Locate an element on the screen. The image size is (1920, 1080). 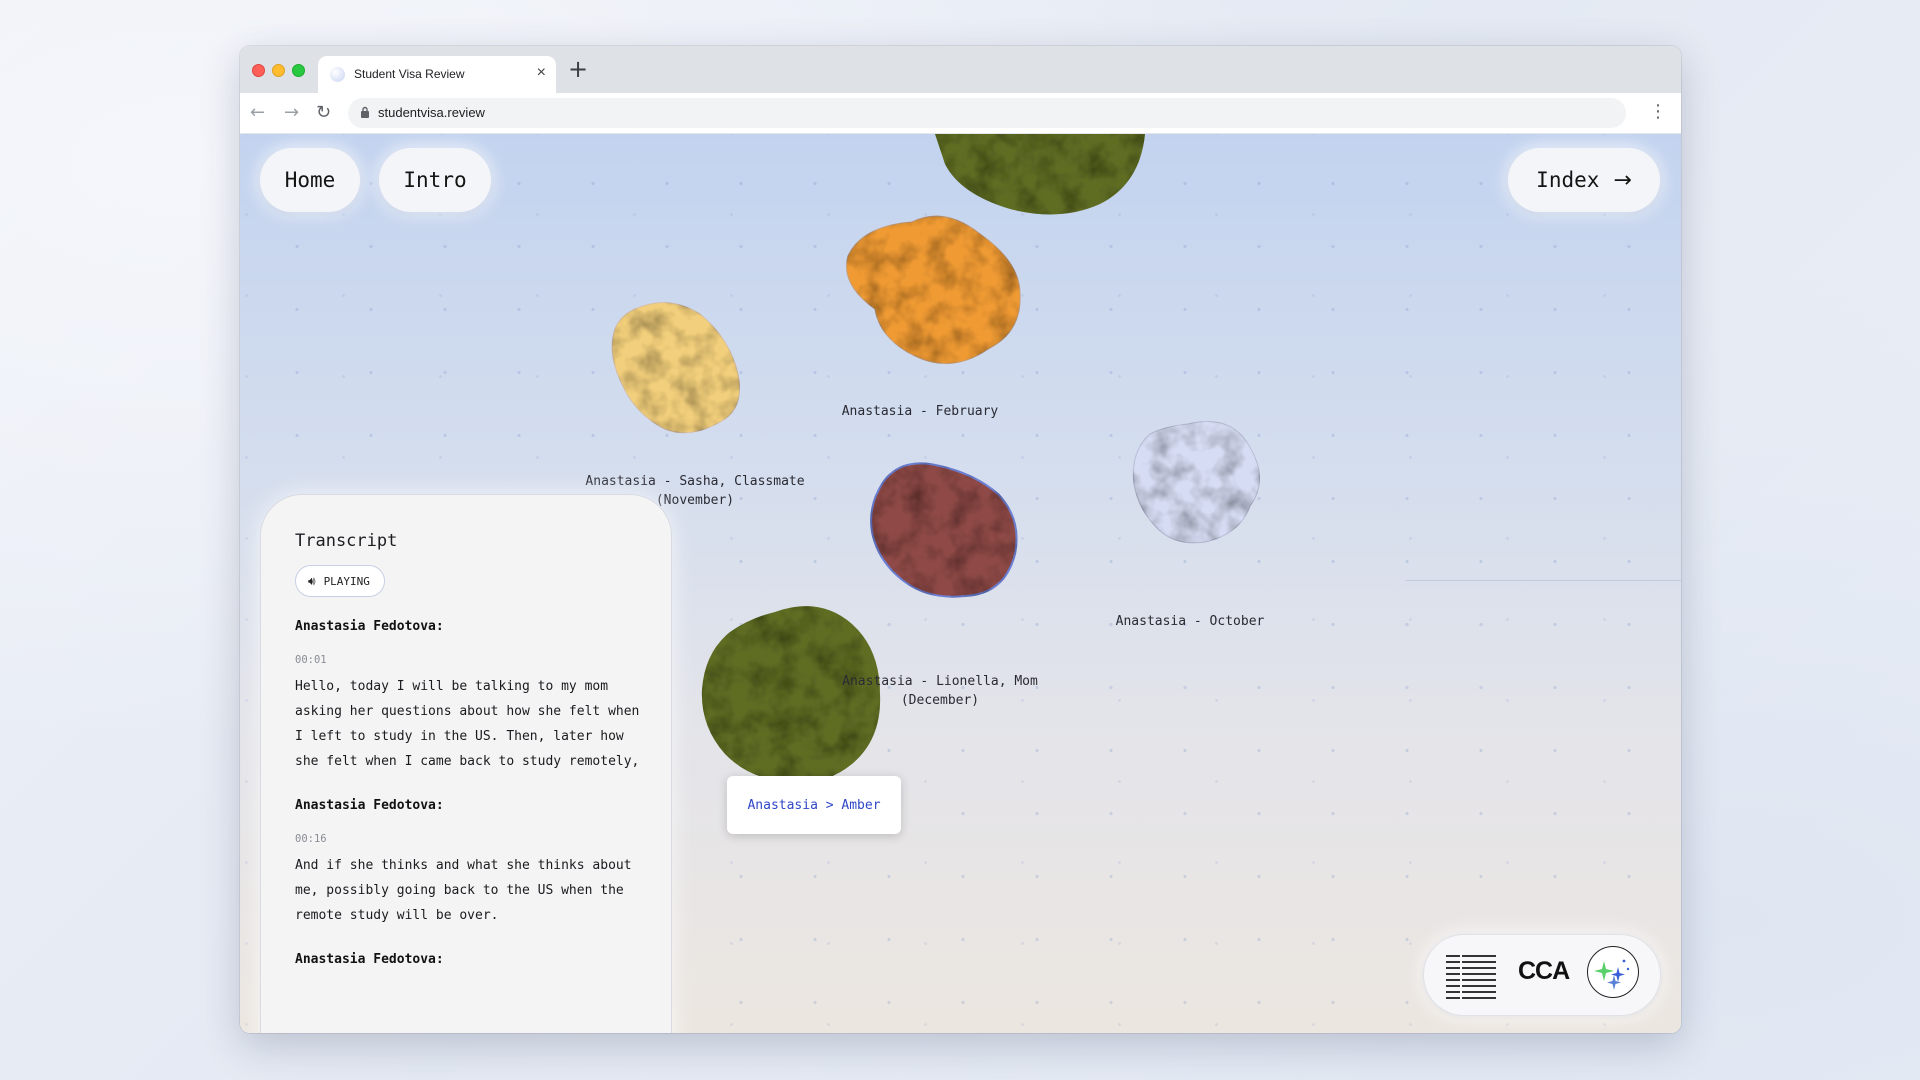
tab-title: Student Visa Review is located at coordinates (409, 74).